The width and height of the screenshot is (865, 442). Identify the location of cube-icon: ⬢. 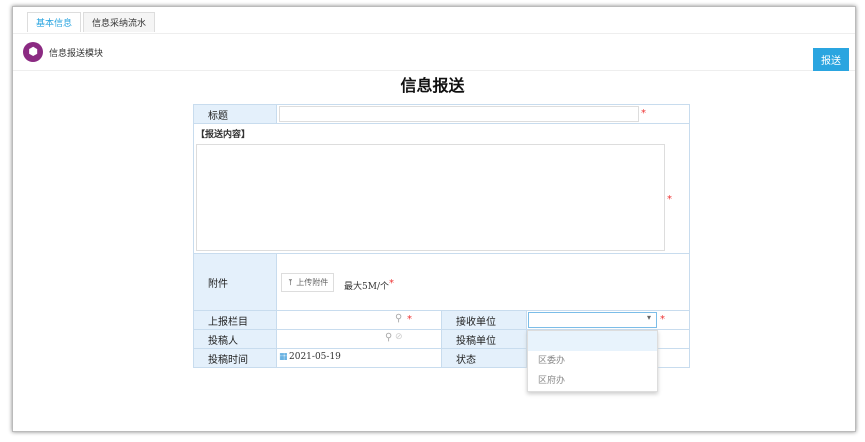
(33, 52).